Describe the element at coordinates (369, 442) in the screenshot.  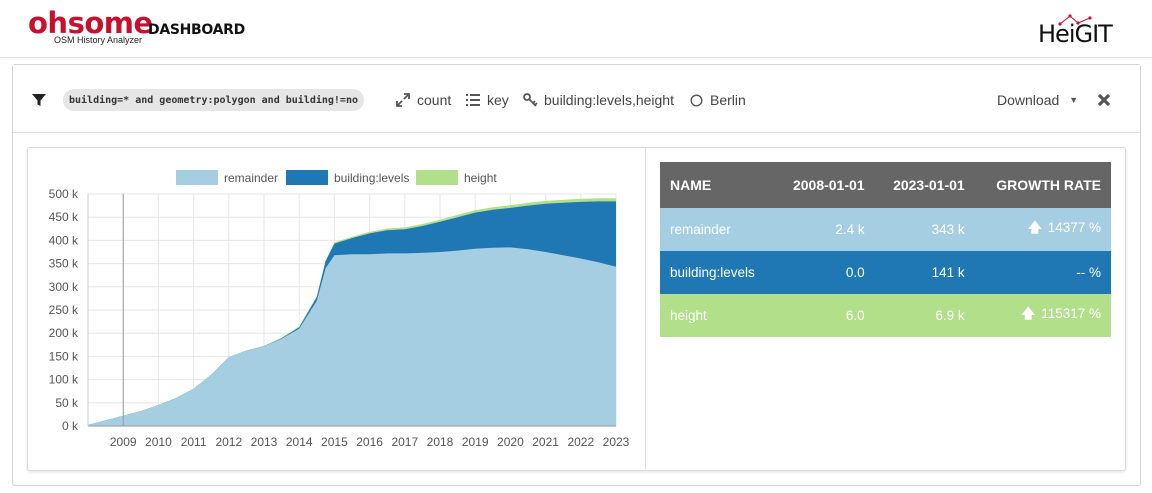
I see `x-tick-label: 2016` at that location.